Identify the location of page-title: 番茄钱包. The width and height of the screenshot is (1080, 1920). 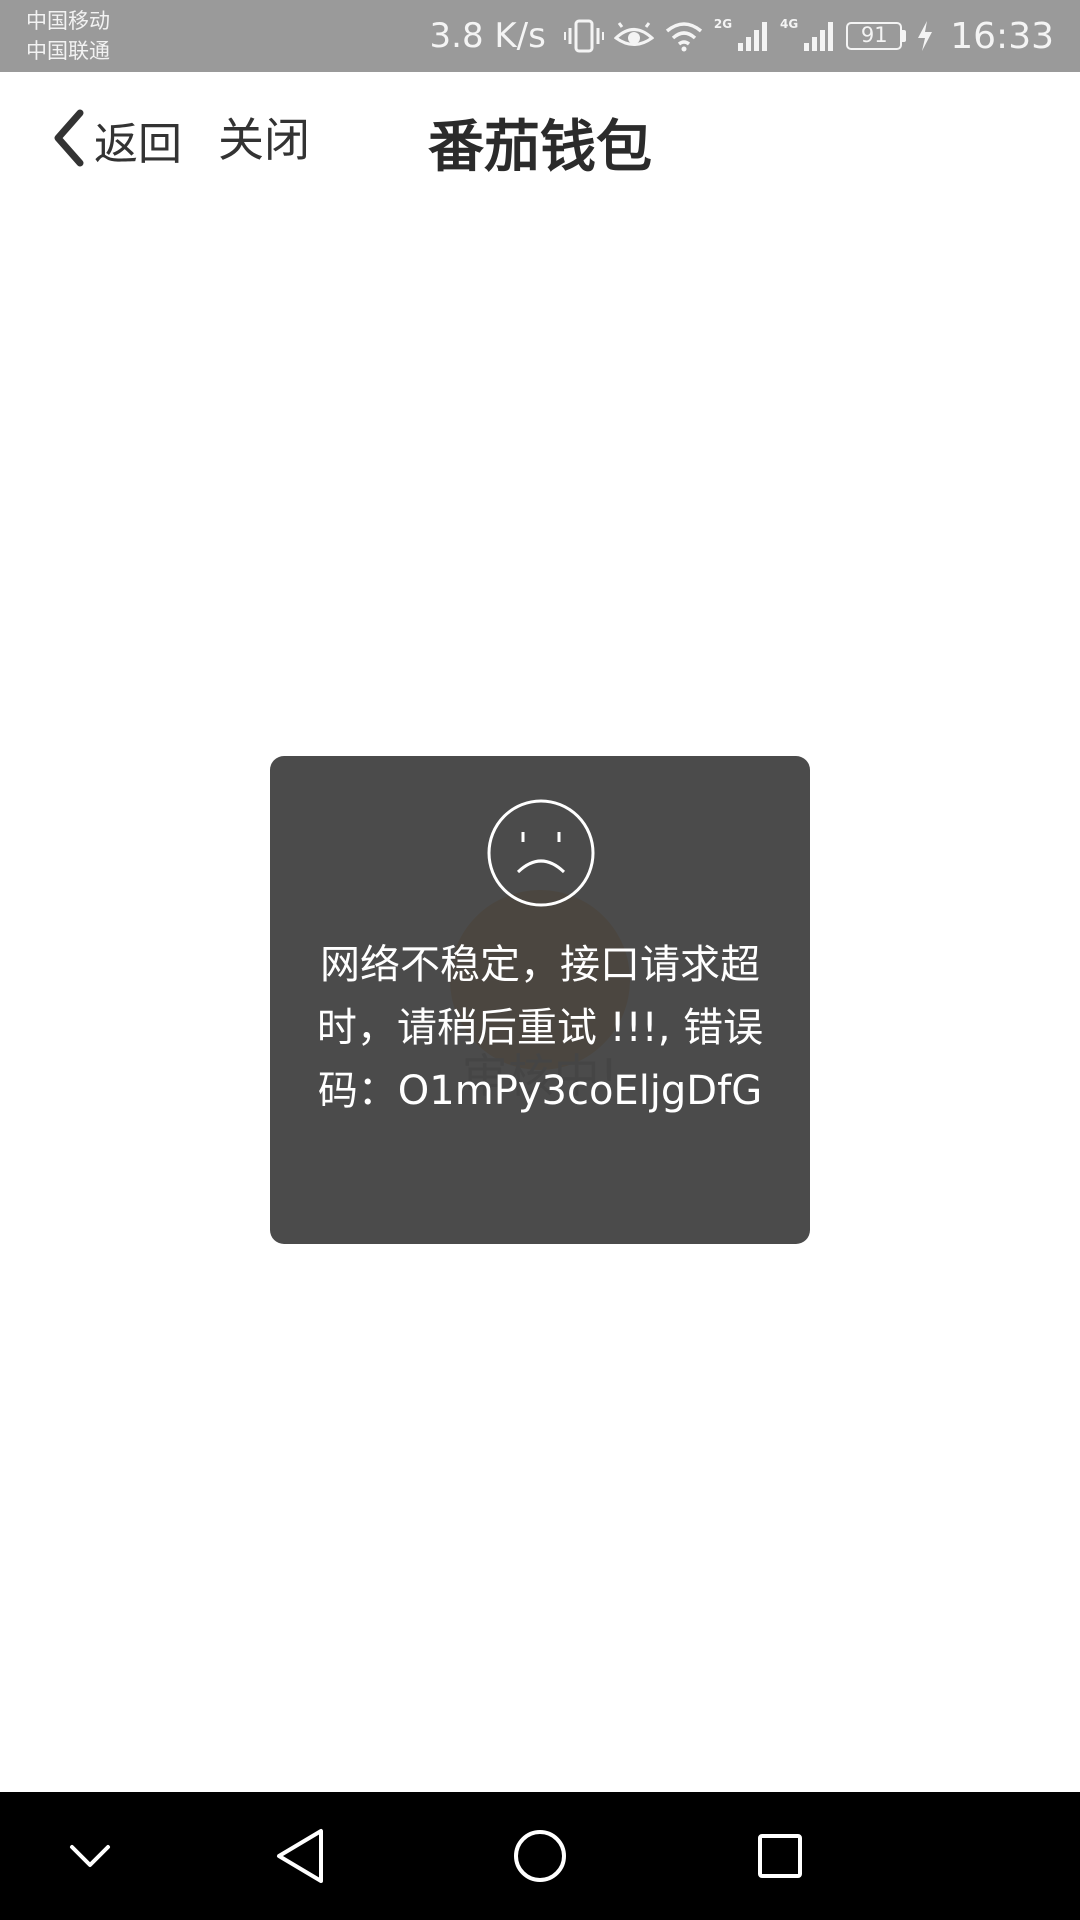
(540, 147).